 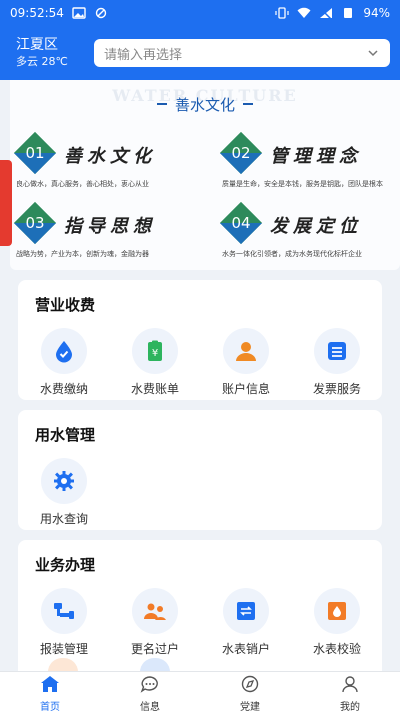 I want to click on meter-cancel-icon, so click(x=246, y=611).